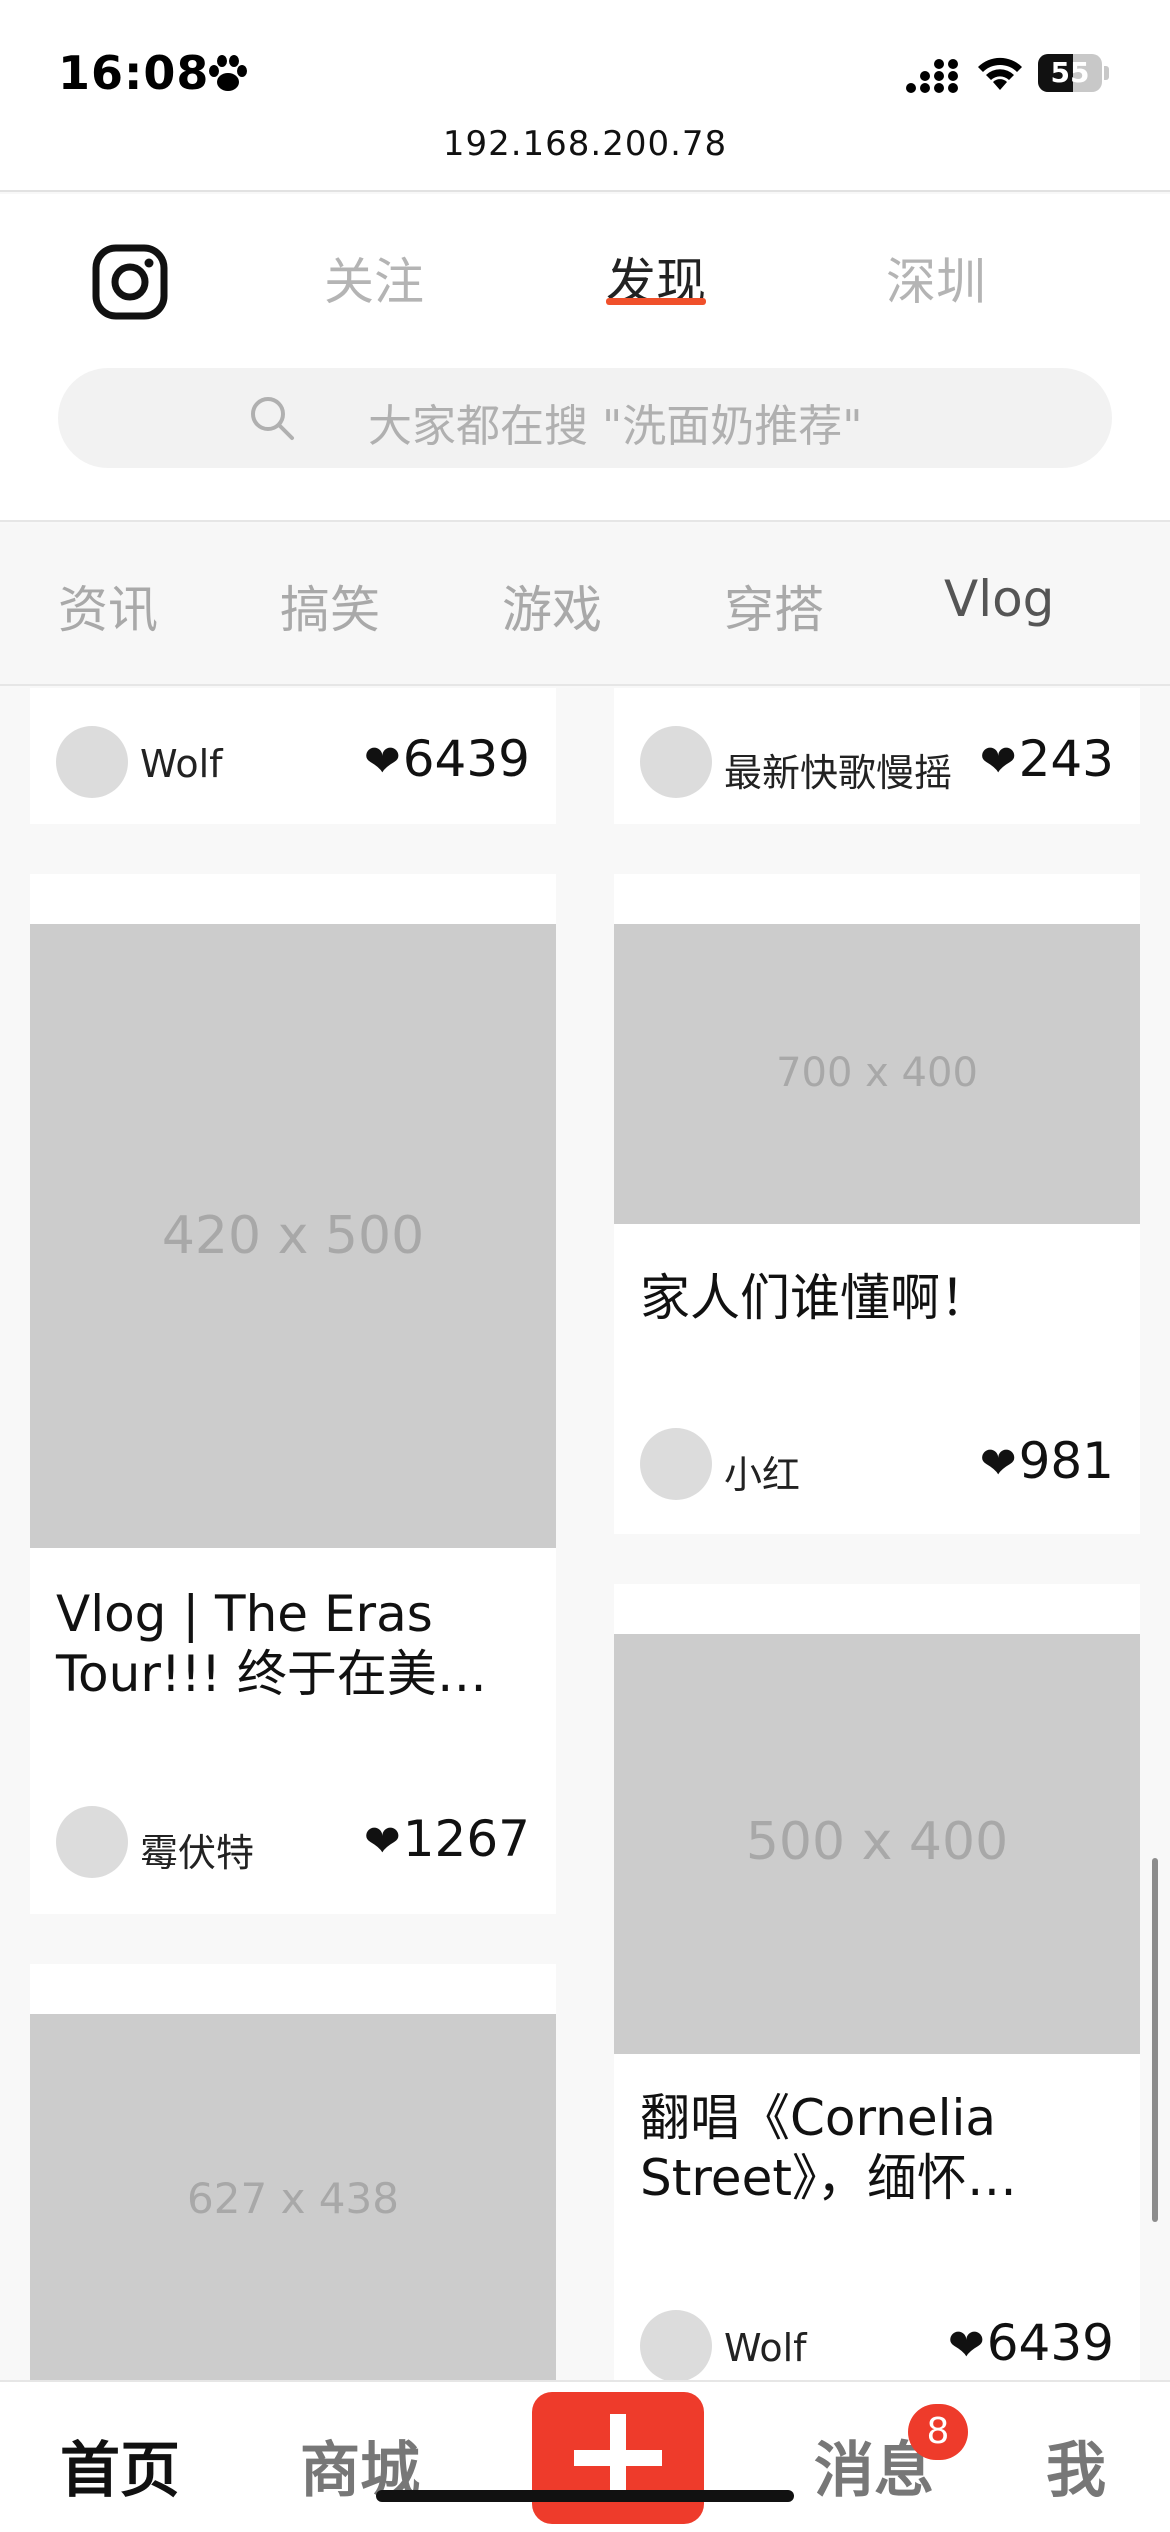 This screenshot has height=2532, width=1170. I want to click on feed-card: 最新快歌慢摇 ❤243, so click(877, 756).